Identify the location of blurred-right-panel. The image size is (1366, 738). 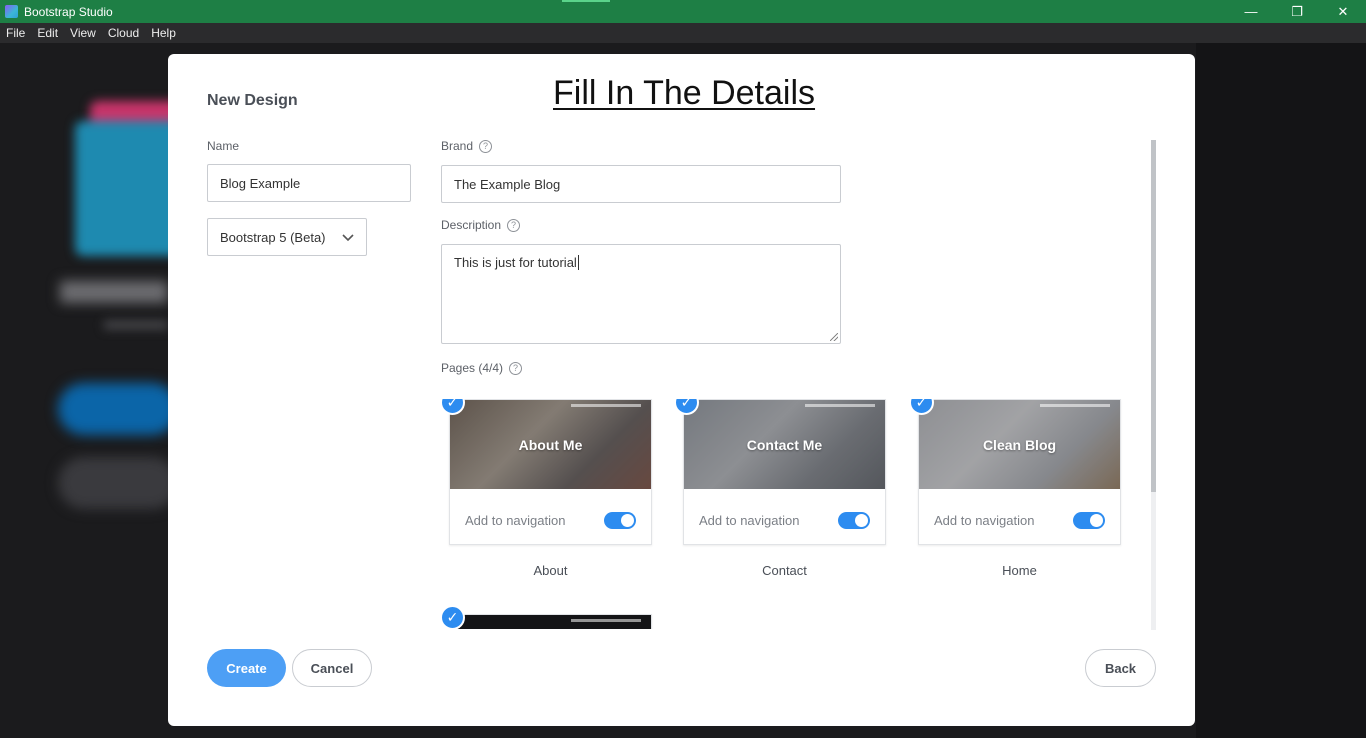
(1281, 390).